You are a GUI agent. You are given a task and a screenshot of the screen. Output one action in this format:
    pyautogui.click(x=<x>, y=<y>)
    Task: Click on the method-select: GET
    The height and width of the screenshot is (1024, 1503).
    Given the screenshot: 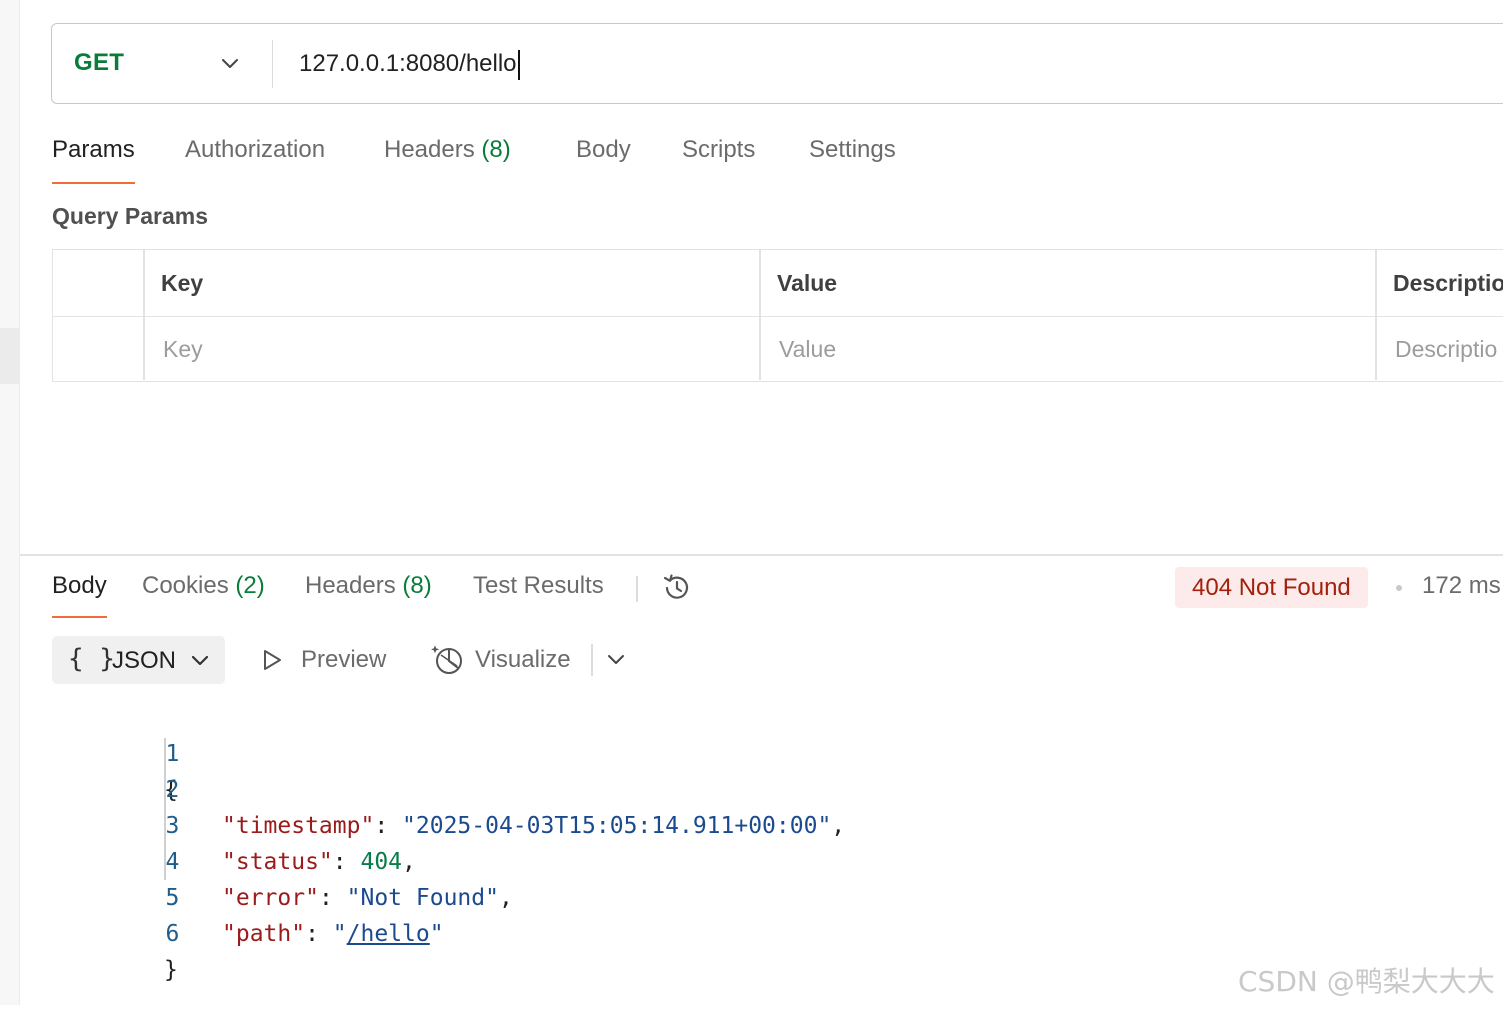 What is the action you would take?
    pyautogui.click(x=164, y=63)
    